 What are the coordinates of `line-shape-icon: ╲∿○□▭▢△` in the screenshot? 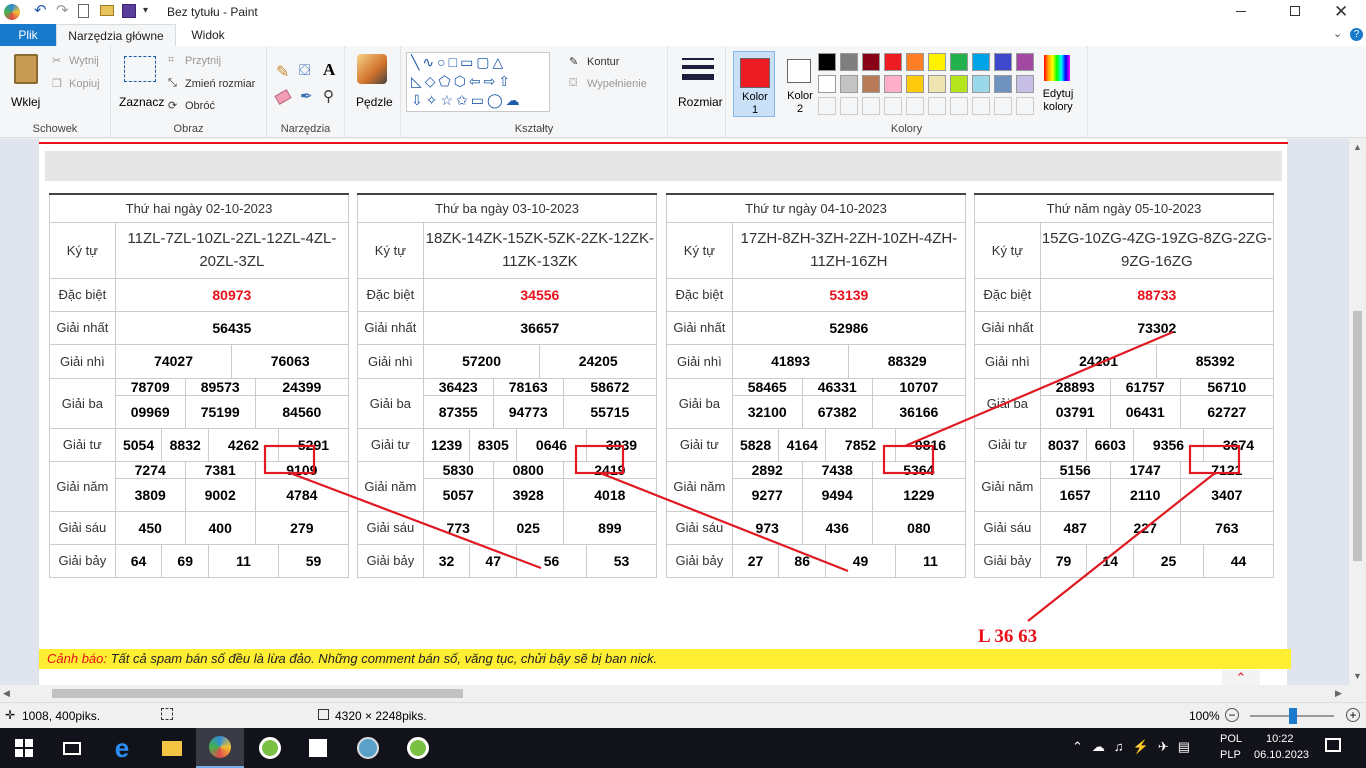 It's located at (458, 62).